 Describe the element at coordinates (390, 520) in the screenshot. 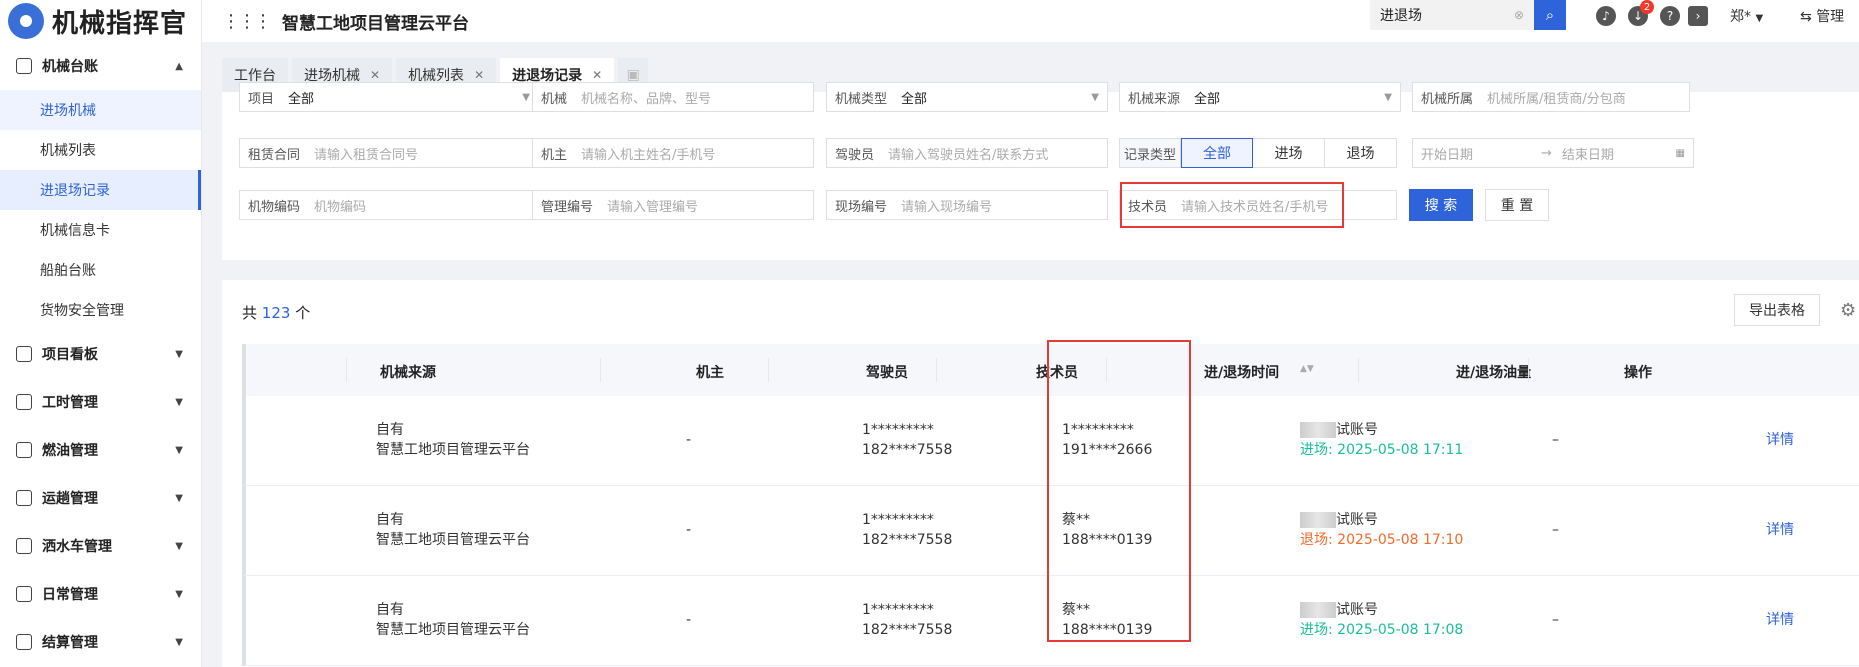

I see `source-type: 自有` at that location.